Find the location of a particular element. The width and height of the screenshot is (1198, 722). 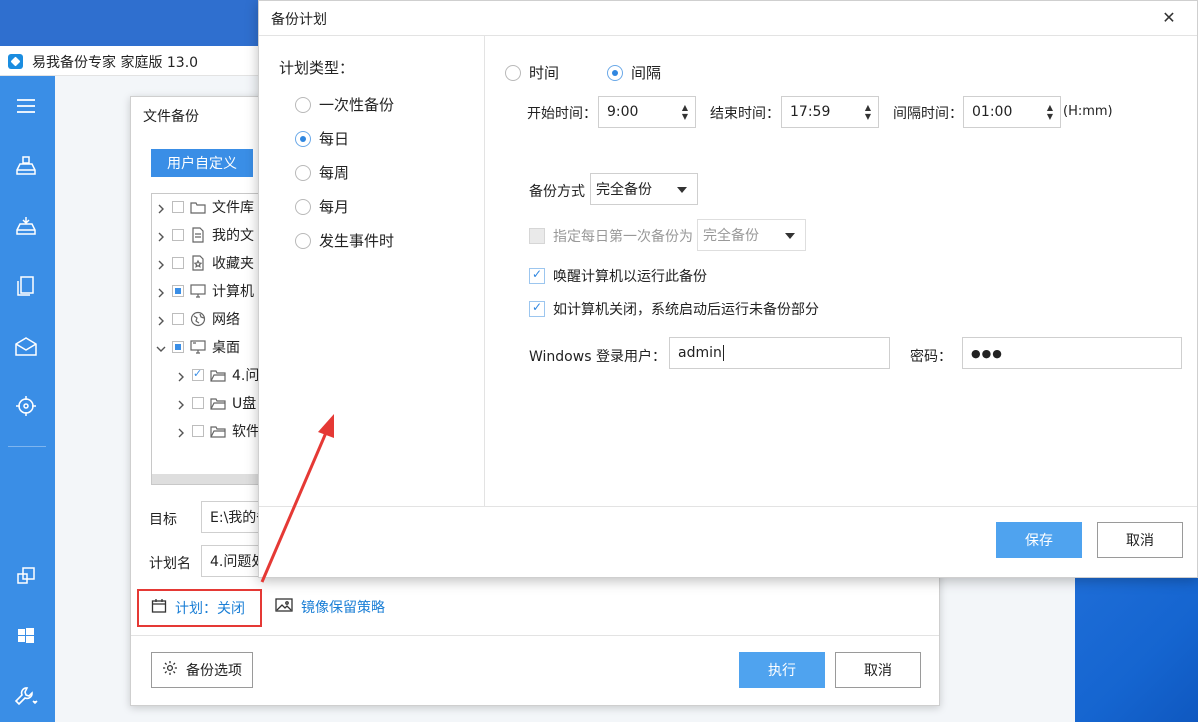

tree-item: 桌面 is located at coordinates (198, 347).